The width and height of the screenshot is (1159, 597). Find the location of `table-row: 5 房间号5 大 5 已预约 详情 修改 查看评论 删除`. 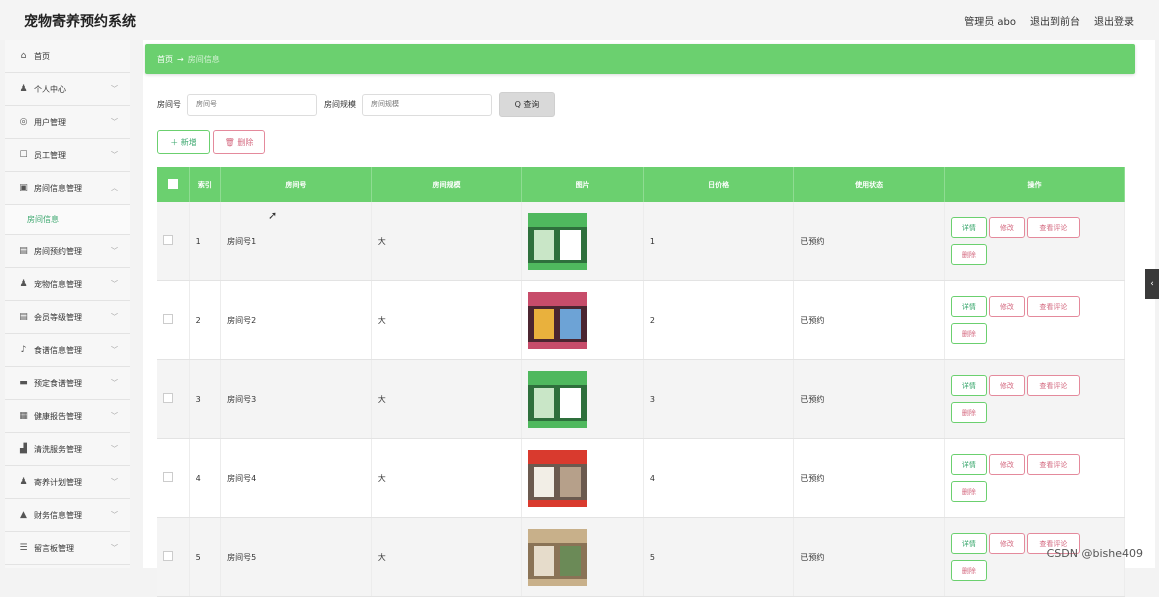

table-row: 5 房间号5 大 5 已预约 详情 修改 查看评论 删除 is located at coordinates (641, 557).